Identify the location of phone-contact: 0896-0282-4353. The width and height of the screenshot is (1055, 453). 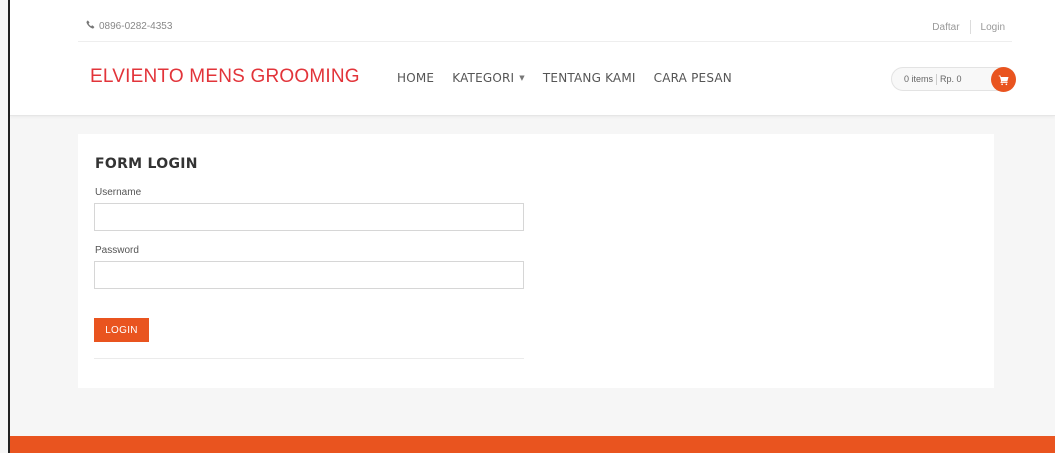
(129, 26).